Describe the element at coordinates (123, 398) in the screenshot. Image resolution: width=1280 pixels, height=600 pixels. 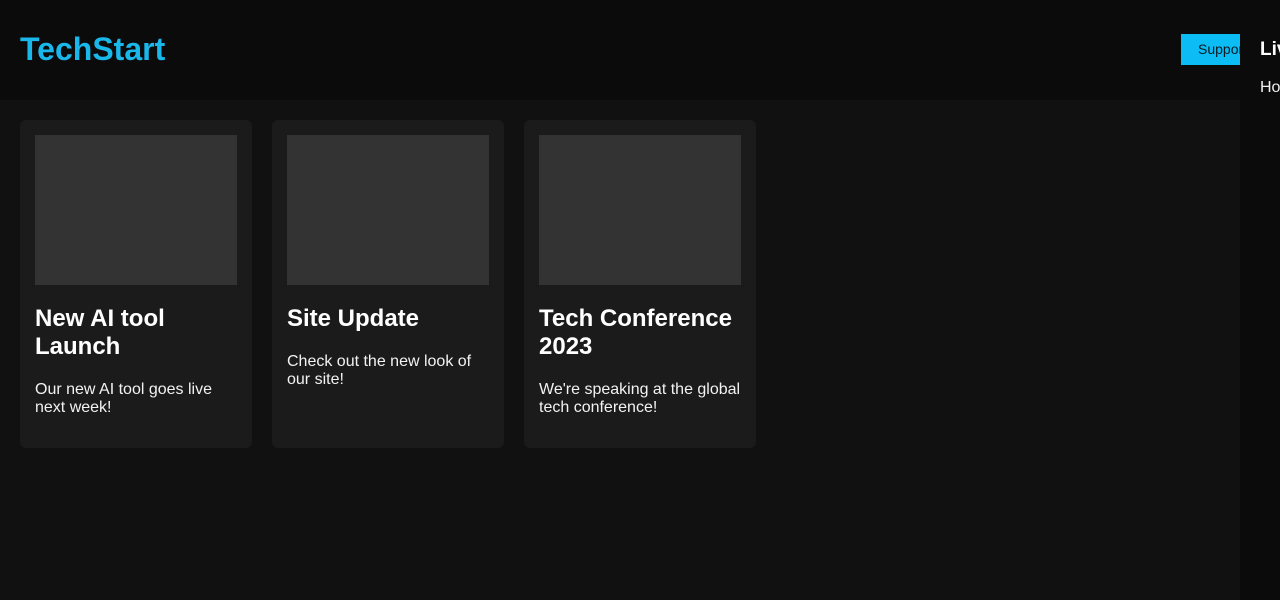
I see `card-description: Our new AI tool goes live next week!` at that location.